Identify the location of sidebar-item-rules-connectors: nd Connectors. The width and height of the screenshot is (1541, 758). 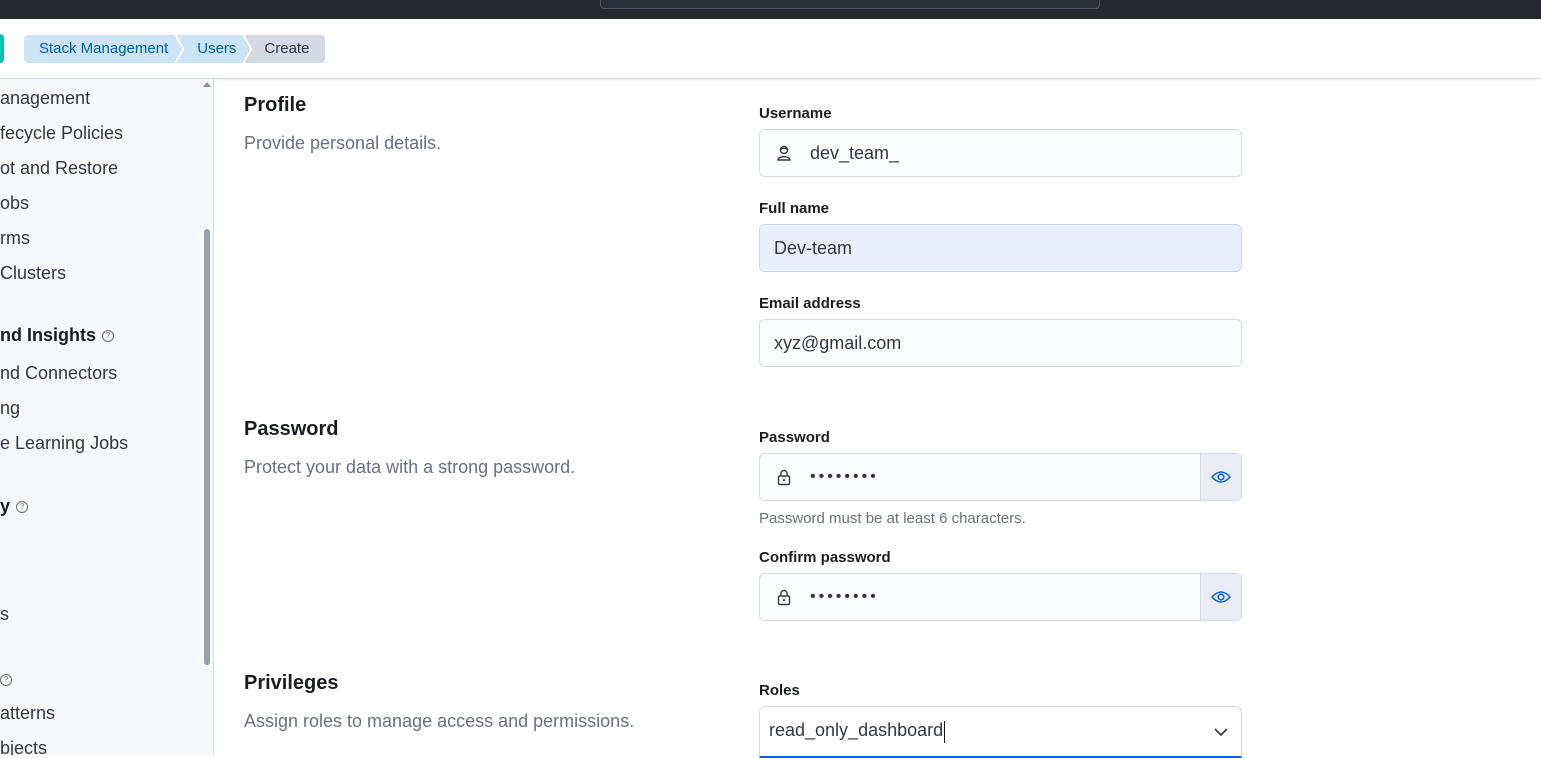
(58, 373).